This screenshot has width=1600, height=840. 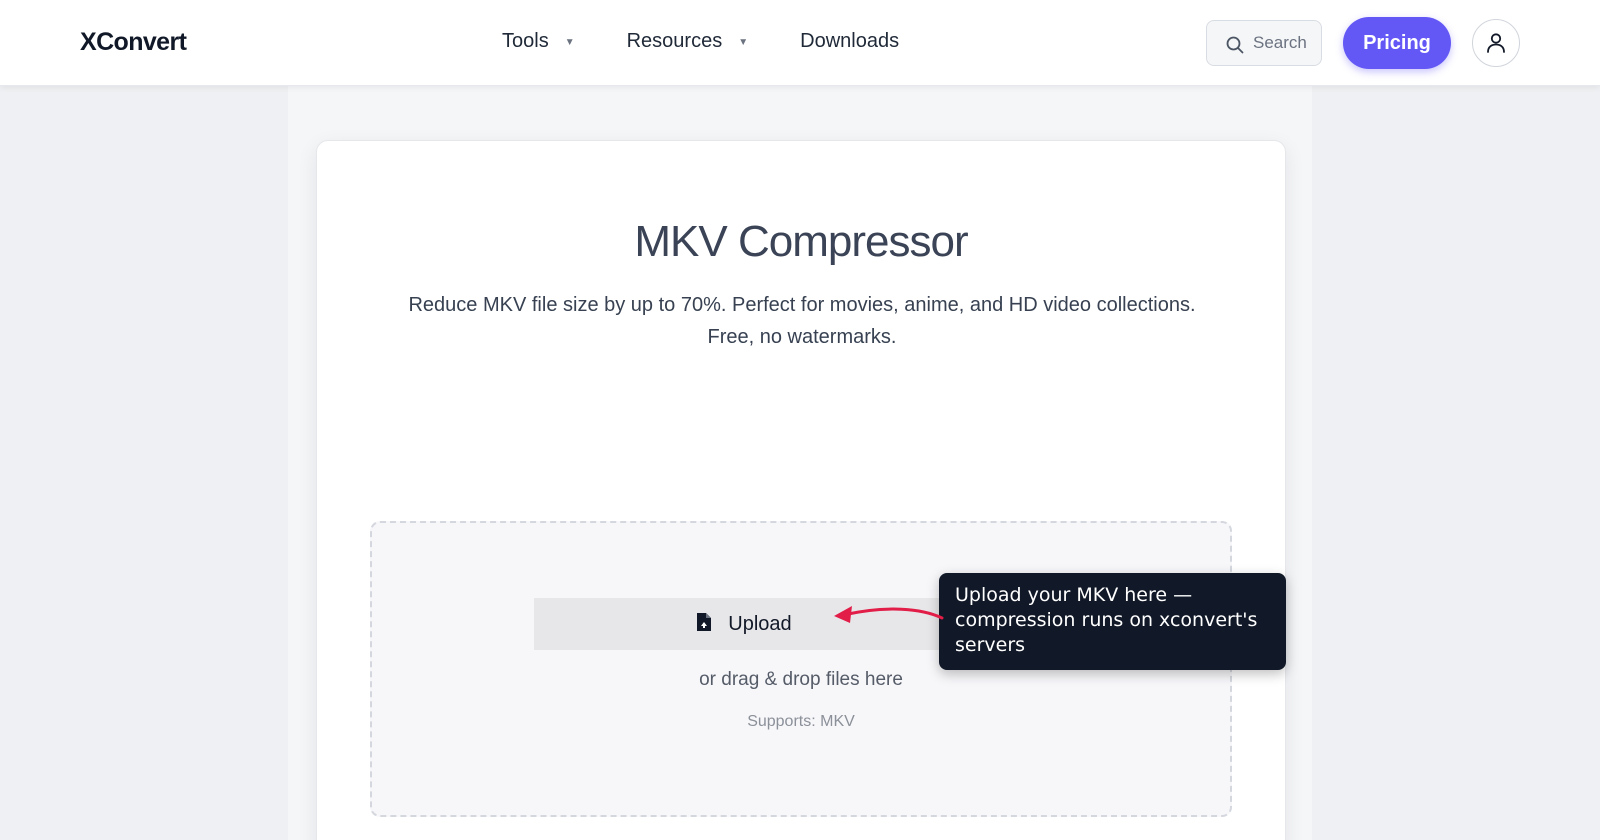 What do you see at coordinates (133, 42) in the screenshot?
I see `logo: XConvert` at bounding box center [133, 42].